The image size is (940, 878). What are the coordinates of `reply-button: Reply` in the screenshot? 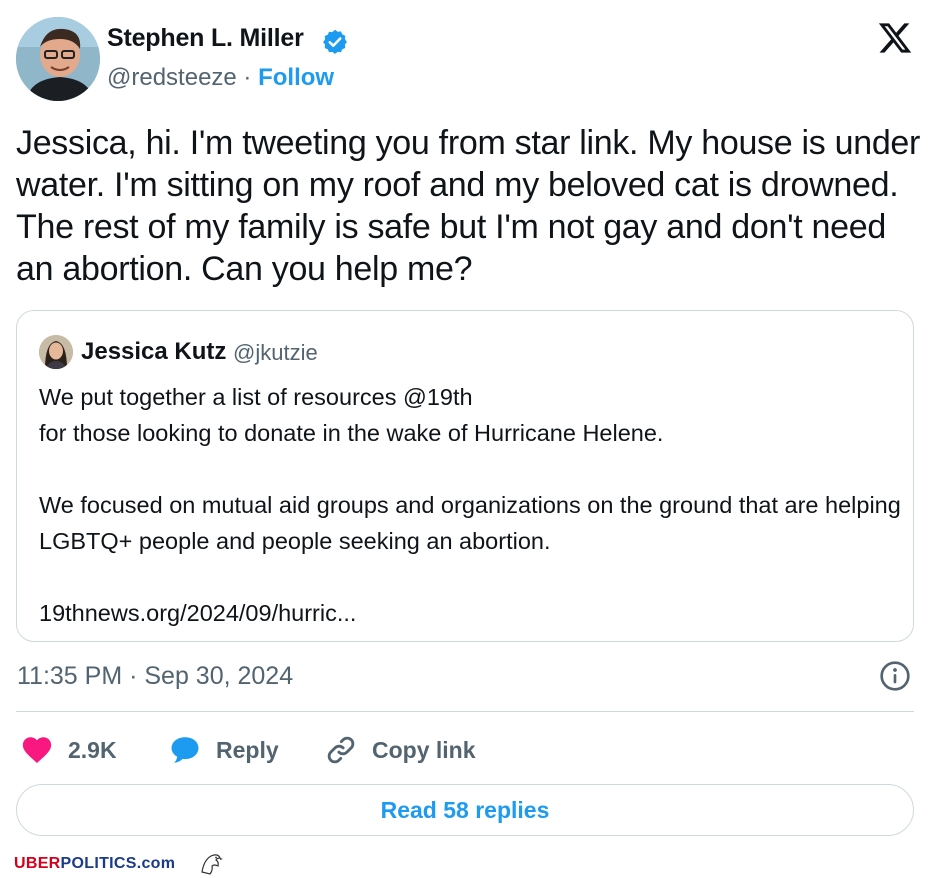 It's located at (223, 750).